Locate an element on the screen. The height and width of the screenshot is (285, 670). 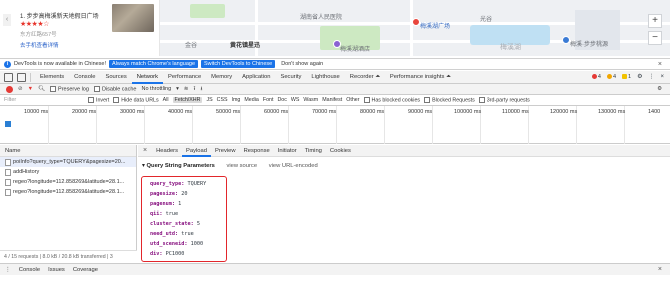
tab-lighthouse: Lighthouse is located at coordinates (325, 77).